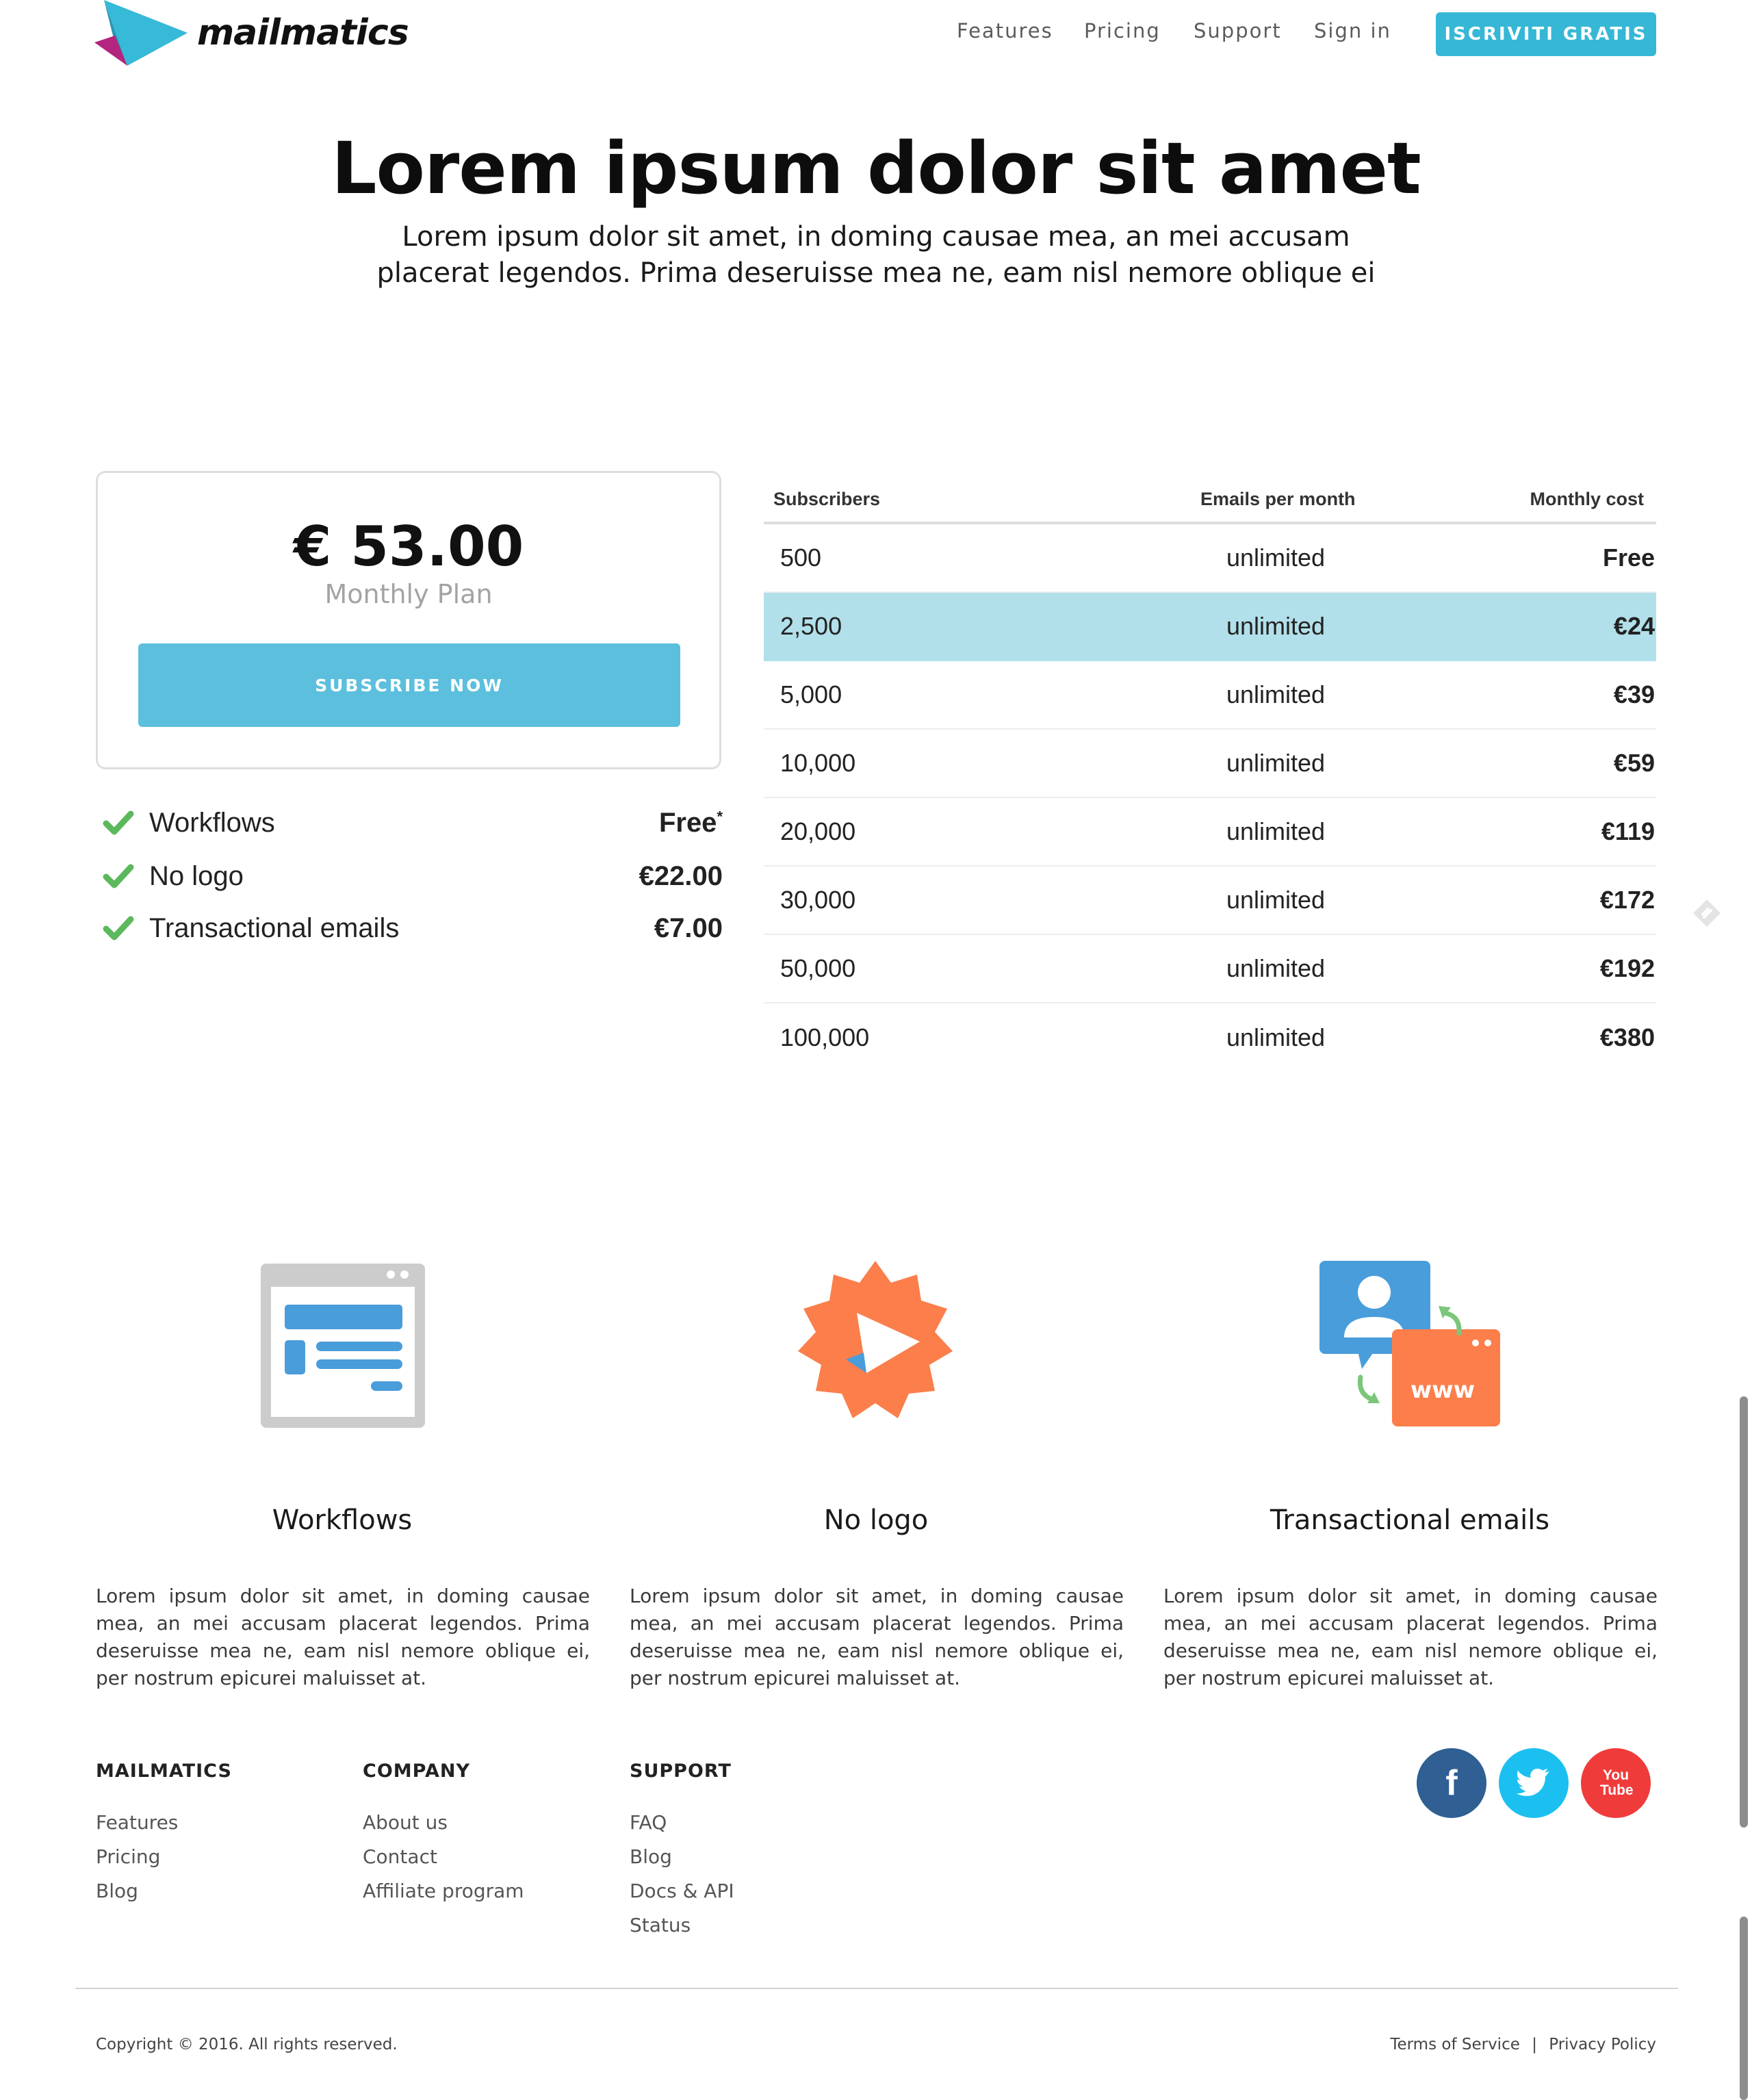  Describe the element at coordinates (413, 823) in the screenshot. I see `addon-workflows: Workflows Free*` at that location.